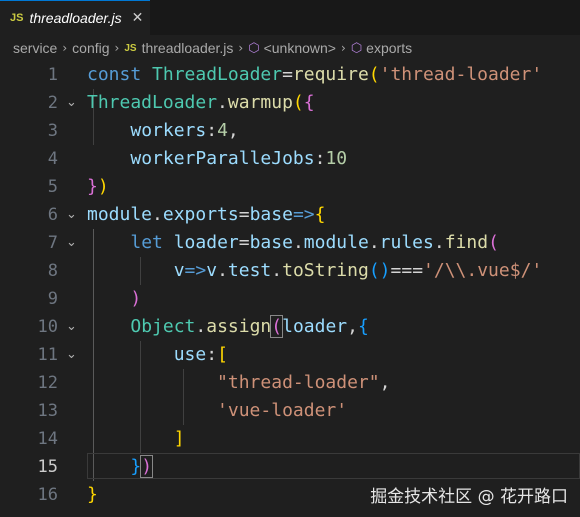 The width and height of the screenshot is (580, 517). I want to click on code-line-15: 15 }), so click(290, 467).